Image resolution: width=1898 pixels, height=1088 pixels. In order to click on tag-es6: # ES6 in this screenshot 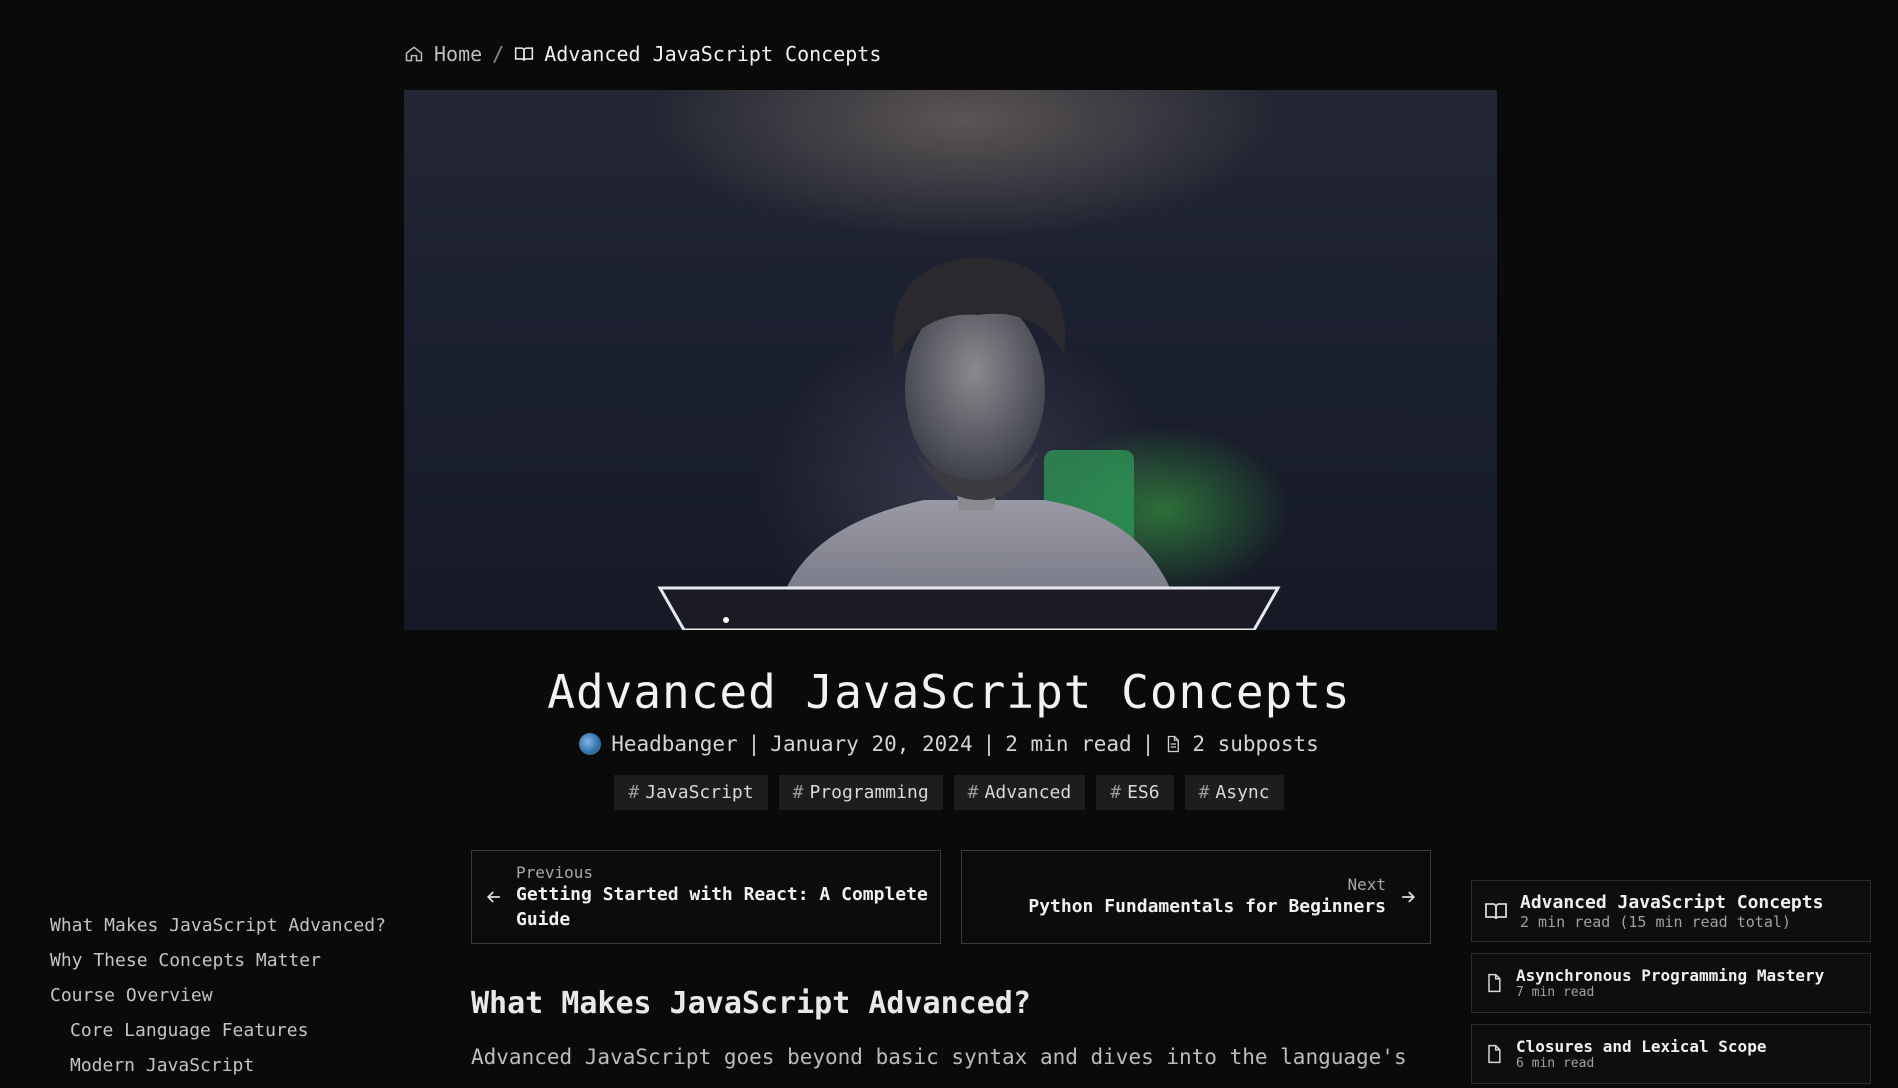, I will do `click(1135, 792)`.